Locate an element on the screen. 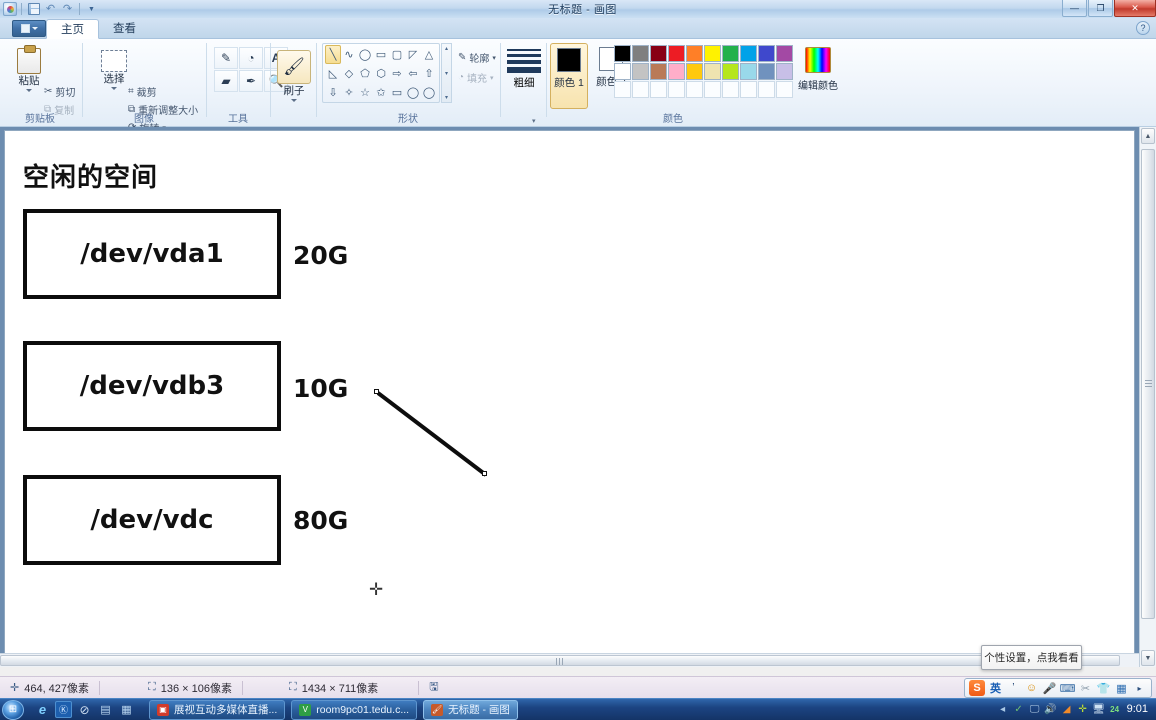  shape-curve: ∿ is located at coordinates (349, 54).